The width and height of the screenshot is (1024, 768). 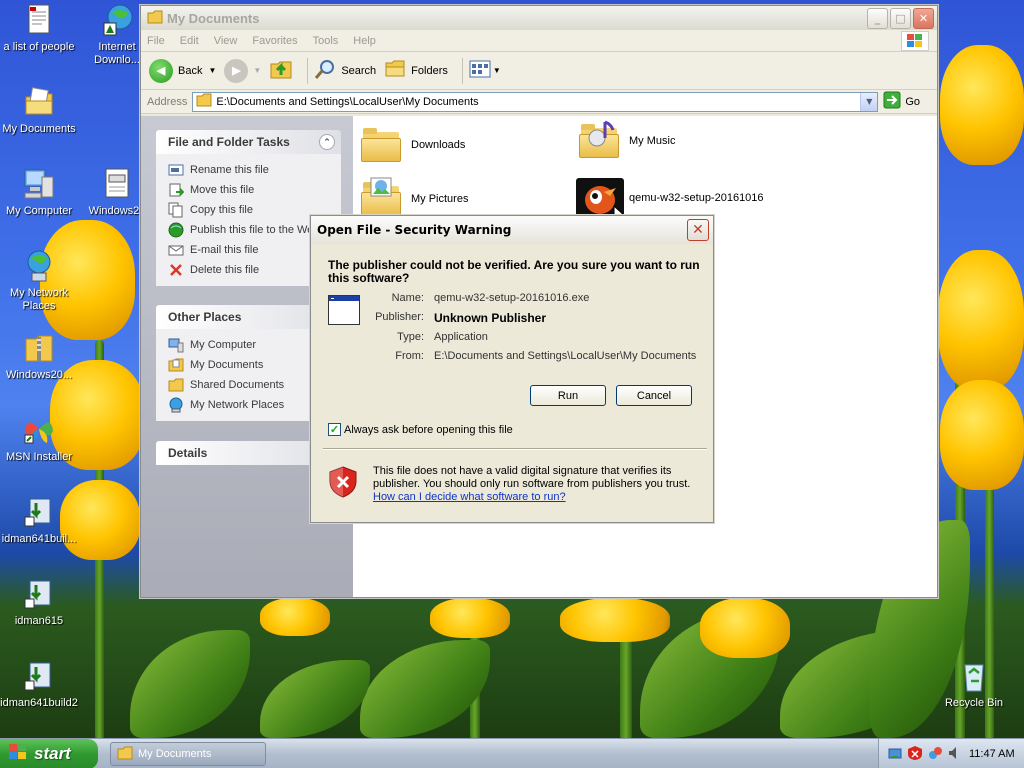 What do you see at coordinates (222, 190) in the screenshot?
I see `task-label: Move this file` at bounding box center [222, 190].